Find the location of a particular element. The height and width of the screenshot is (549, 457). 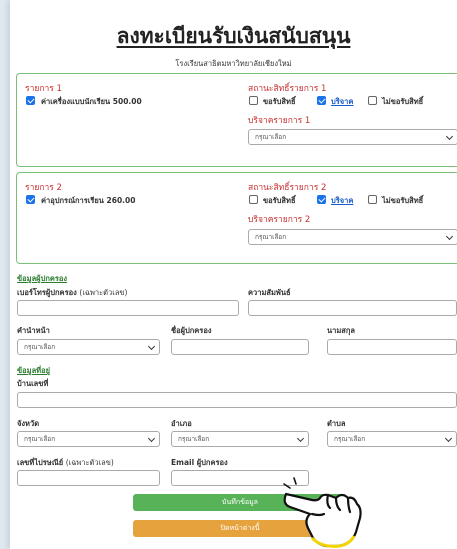

item-2-opt-decline-label: ไม่ขอรับสิทธิ์ is located at coordinates (403, 200).